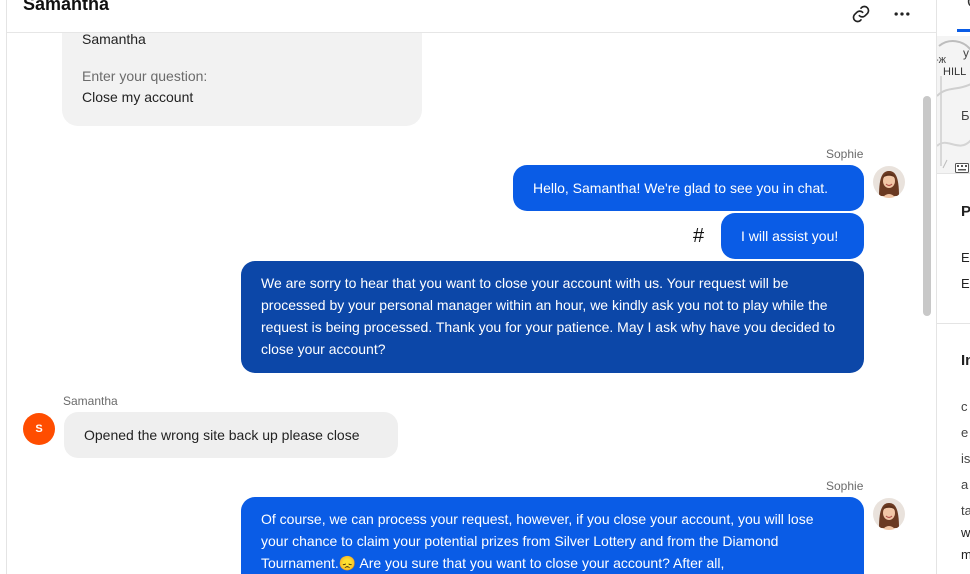  What do you see at coordinates (965, 532) in the screenshot?
I see `section-line: w` at bounding box center [965, 532].